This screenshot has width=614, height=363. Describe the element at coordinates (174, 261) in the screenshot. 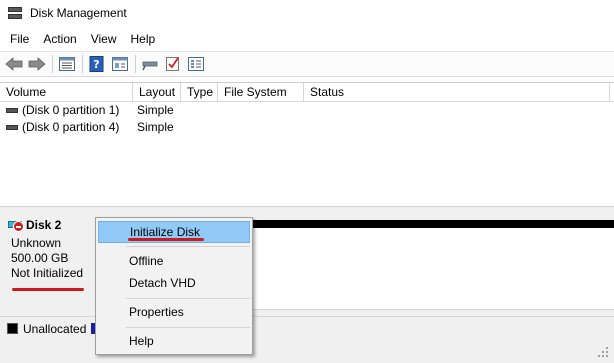

I see `menu-item-offline: Offline` at that location.